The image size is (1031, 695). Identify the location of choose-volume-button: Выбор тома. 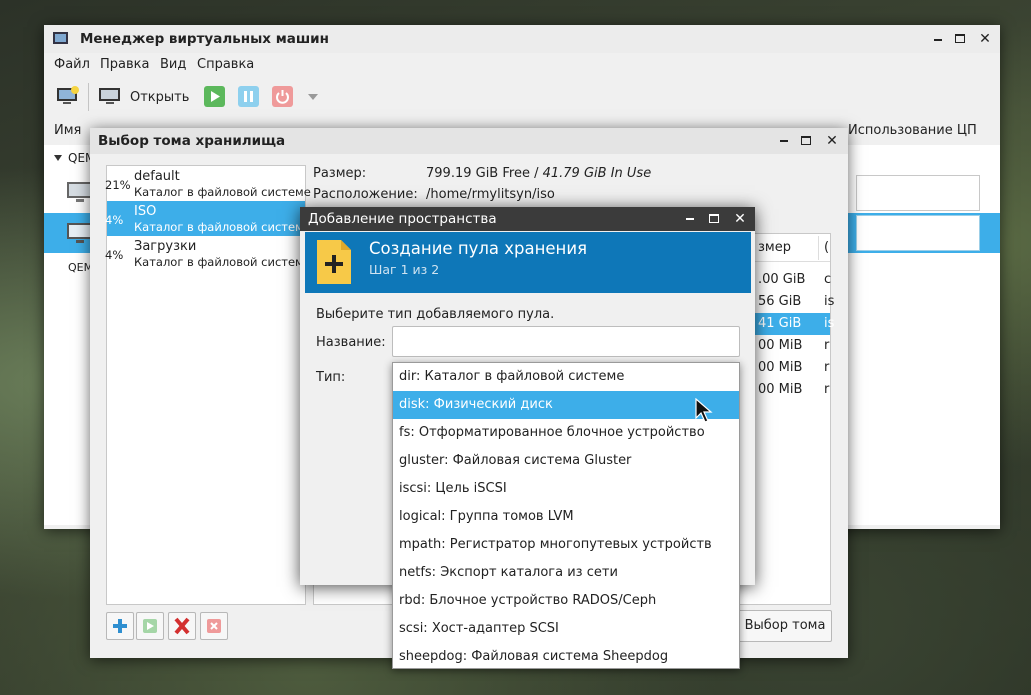
(785, 626).